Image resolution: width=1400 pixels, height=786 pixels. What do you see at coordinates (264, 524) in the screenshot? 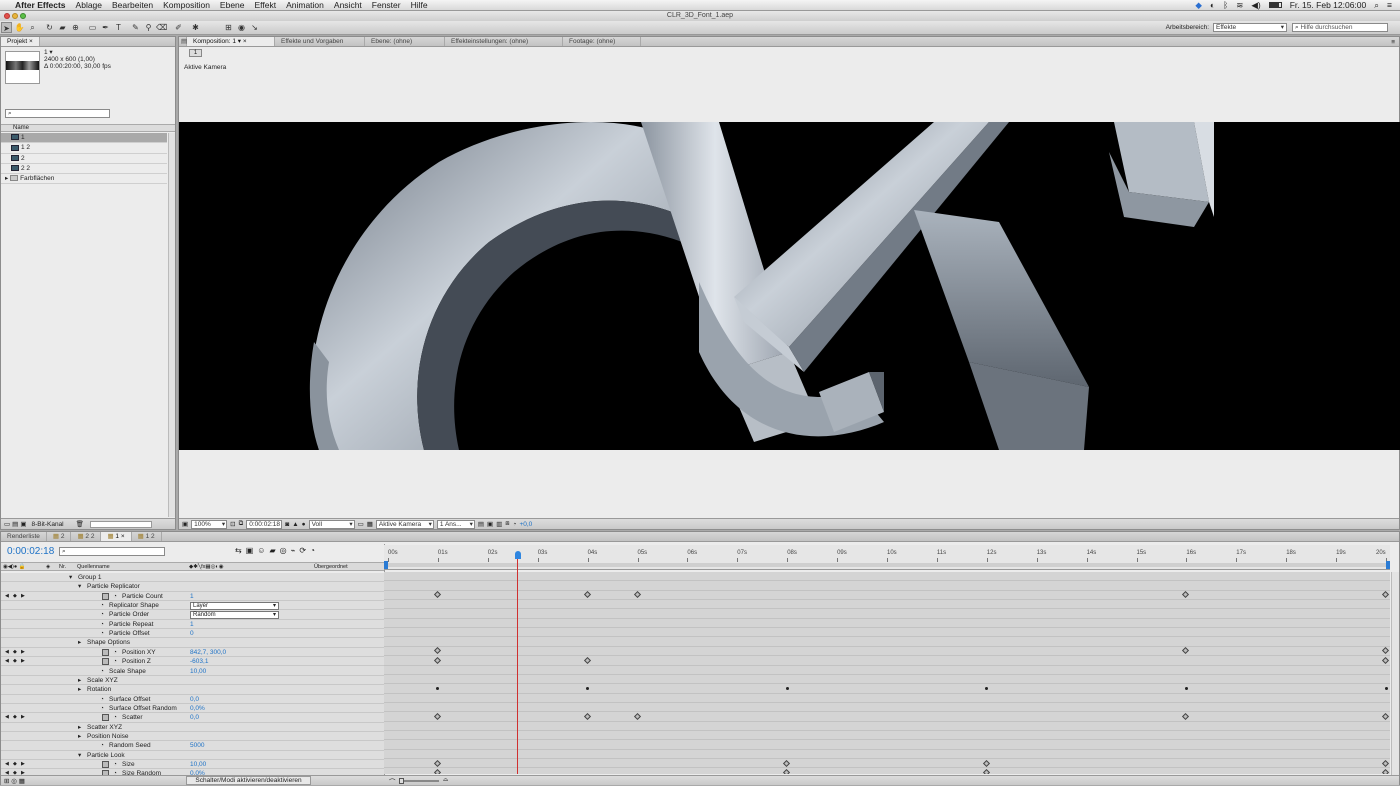
I see `viewer-timecode: 0:00:02:18` at bounding box center [264, 524].